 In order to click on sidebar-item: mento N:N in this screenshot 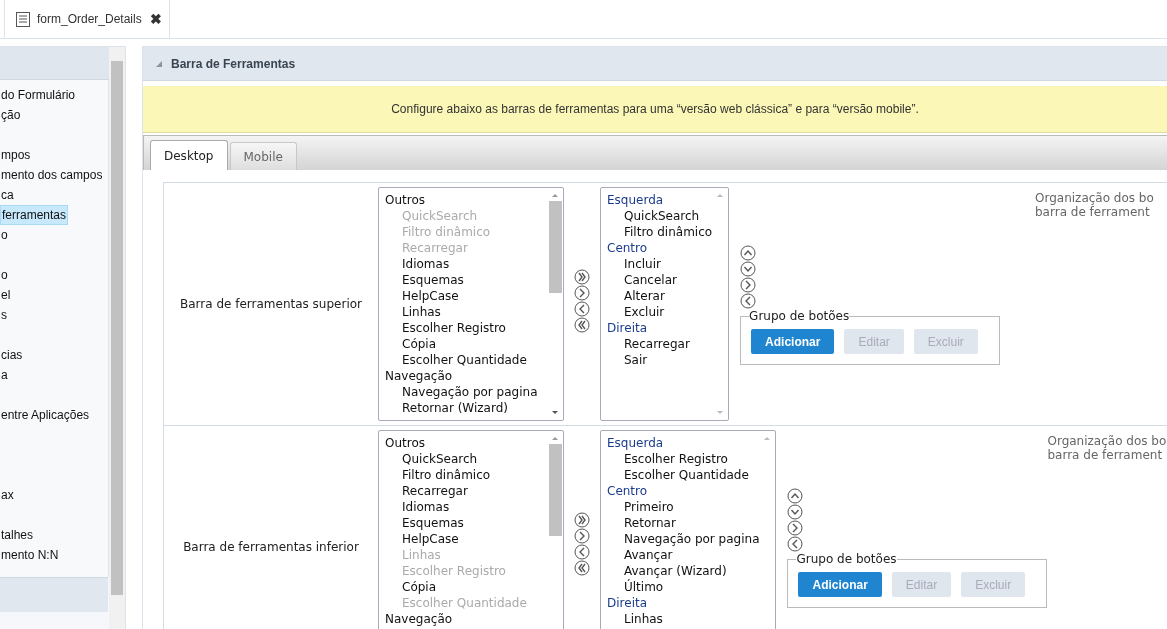, I will do `click(30, 555)`.